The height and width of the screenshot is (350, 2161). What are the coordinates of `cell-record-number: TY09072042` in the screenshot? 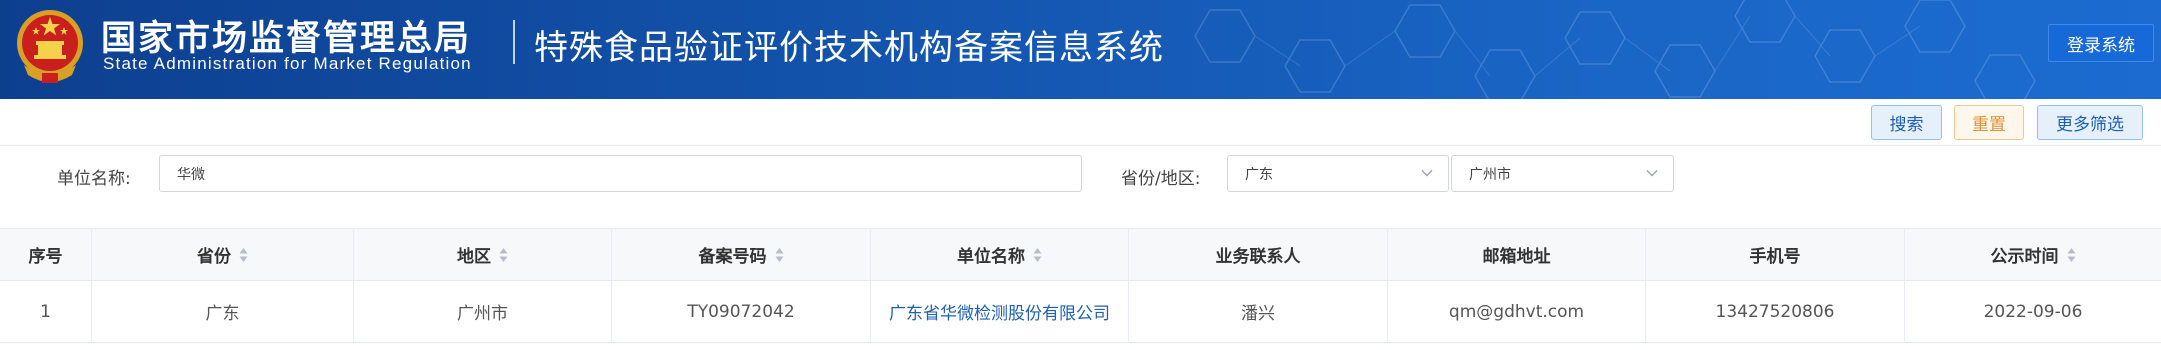 It's located at (741, 311).